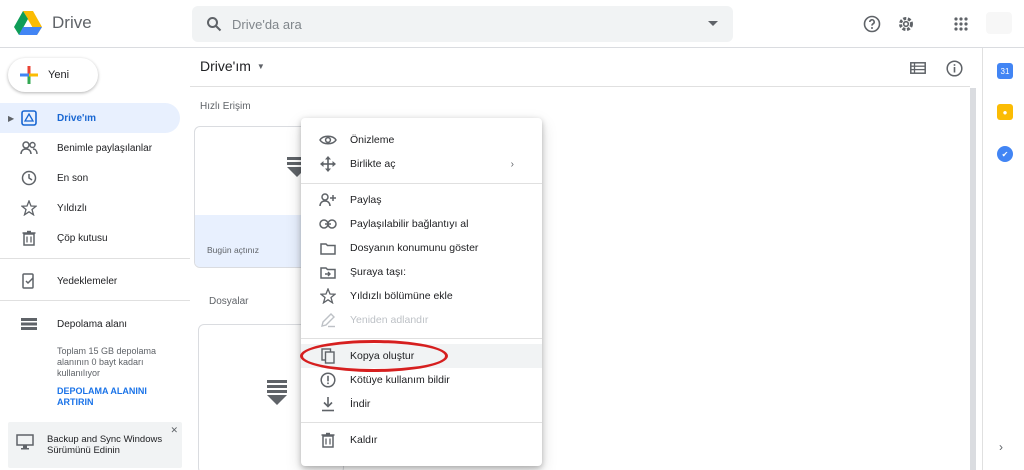  Describe the element at coordinates (328, 272) in the screenshot. I see `folder-move-icon` at that location.